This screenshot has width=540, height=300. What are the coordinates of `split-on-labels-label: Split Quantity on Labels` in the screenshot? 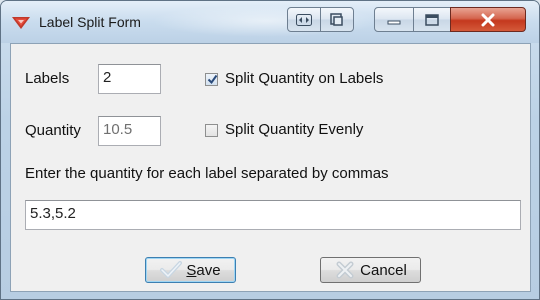 It's located at (304, 78).